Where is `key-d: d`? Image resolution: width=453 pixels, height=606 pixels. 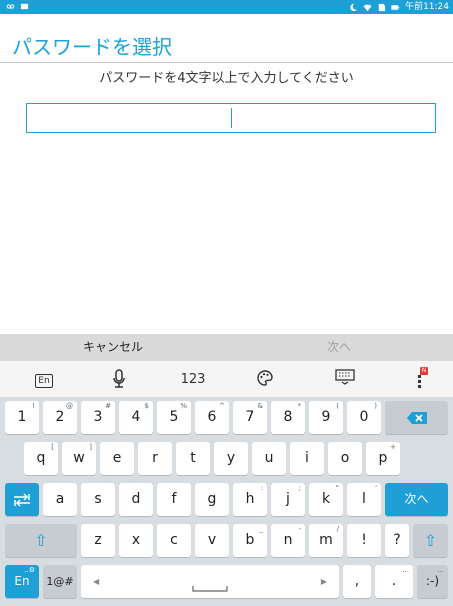
key-d: d is located at coordinates (136, 499).